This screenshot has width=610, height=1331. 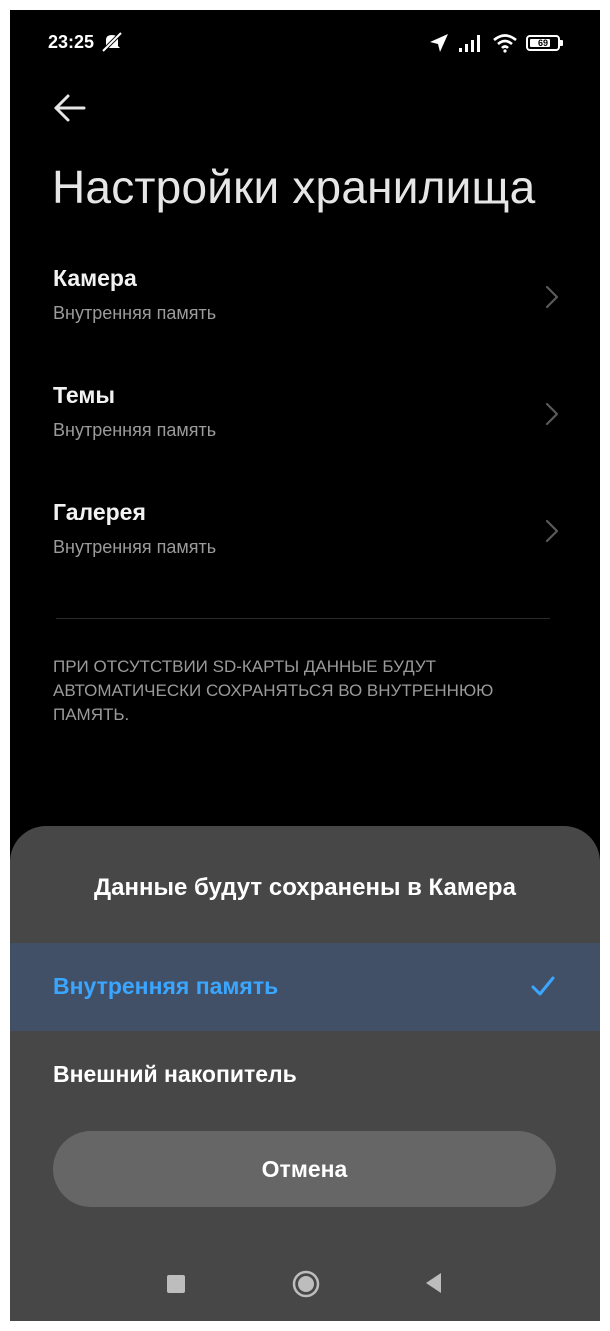 What do you see at coordinates (305, 315) in the screenshot?
I see `setting-item-camera: Камера Внутренняя память` at bounding box center [305, 315].